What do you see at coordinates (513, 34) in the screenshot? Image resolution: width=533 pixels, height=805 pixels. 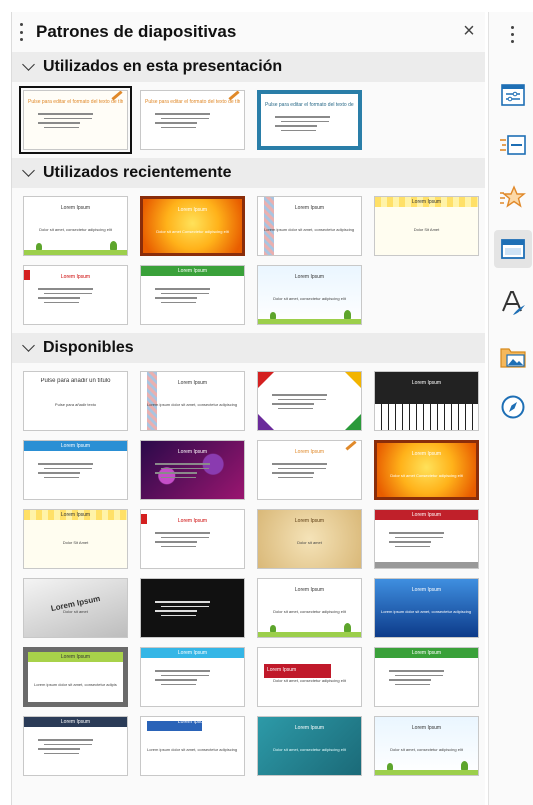 I see `more-options-icon` at bounding box center [513, 34].